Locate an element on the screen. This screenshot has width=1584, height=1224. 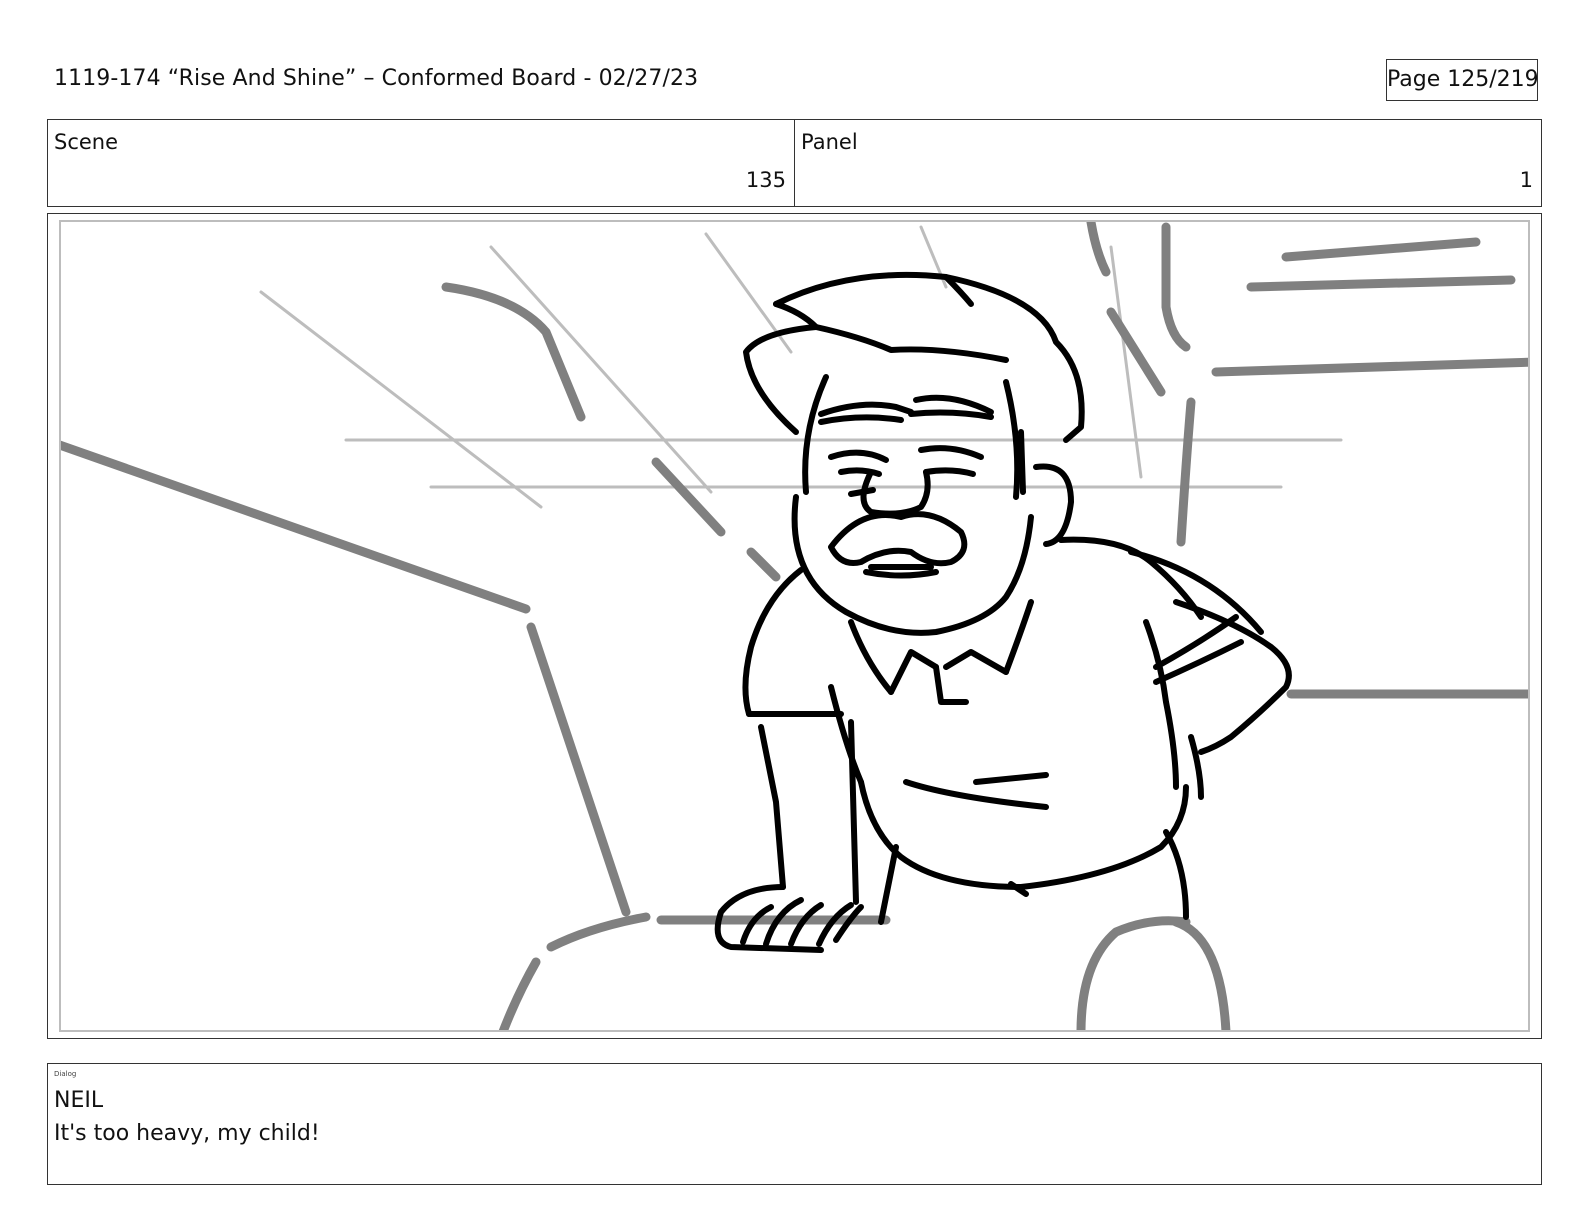
panel-cell: Panel 1 is located at coordinates (1168, 163).